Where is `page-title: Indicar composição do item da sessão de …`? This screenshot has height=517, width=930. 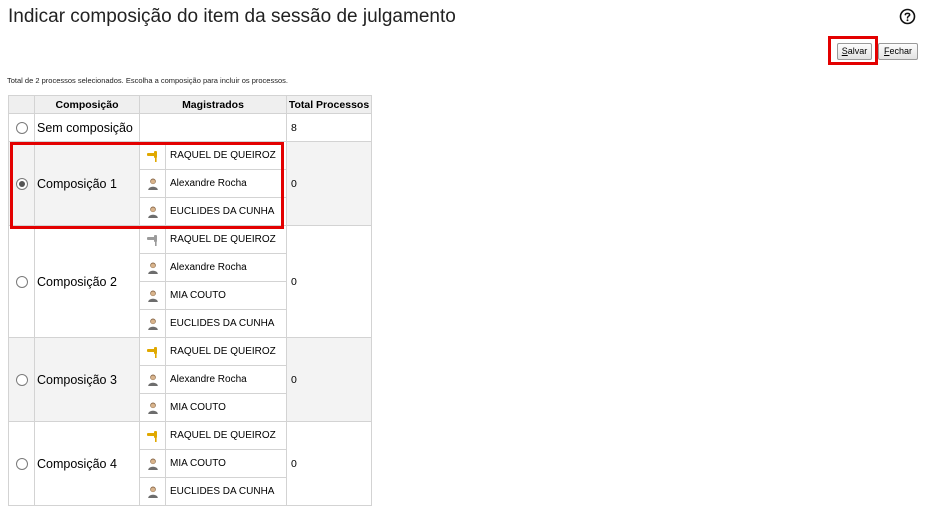 page-title: Indicar composição do item da sessão de … is located at coordinates (232, 16).